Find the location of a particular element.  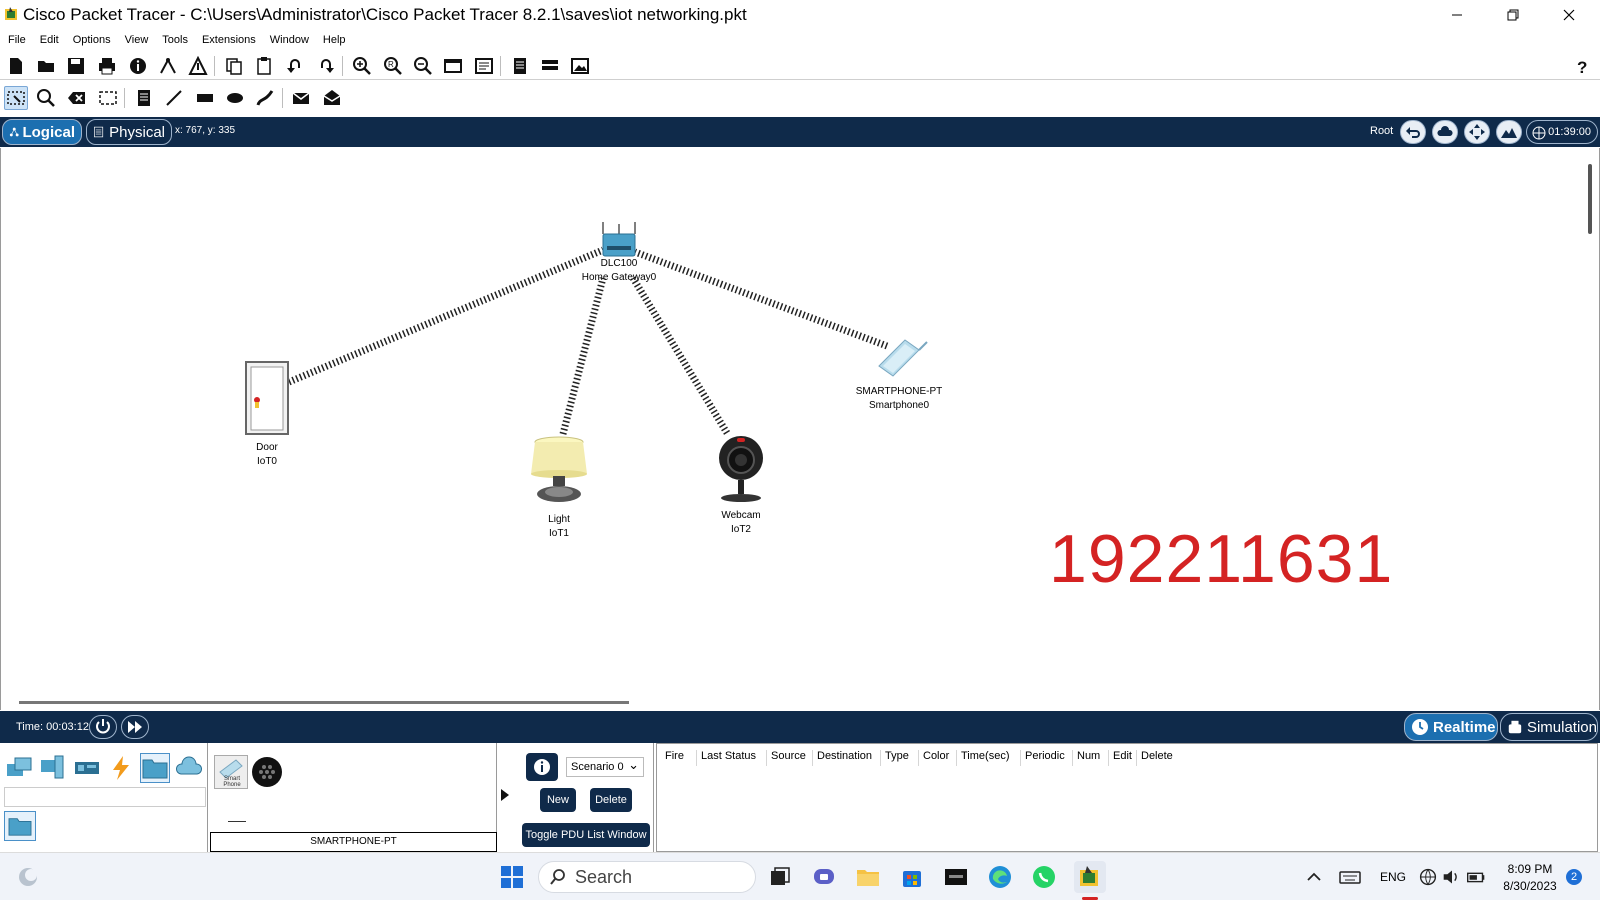

menu-view: View is located at coordinates (137, 40).